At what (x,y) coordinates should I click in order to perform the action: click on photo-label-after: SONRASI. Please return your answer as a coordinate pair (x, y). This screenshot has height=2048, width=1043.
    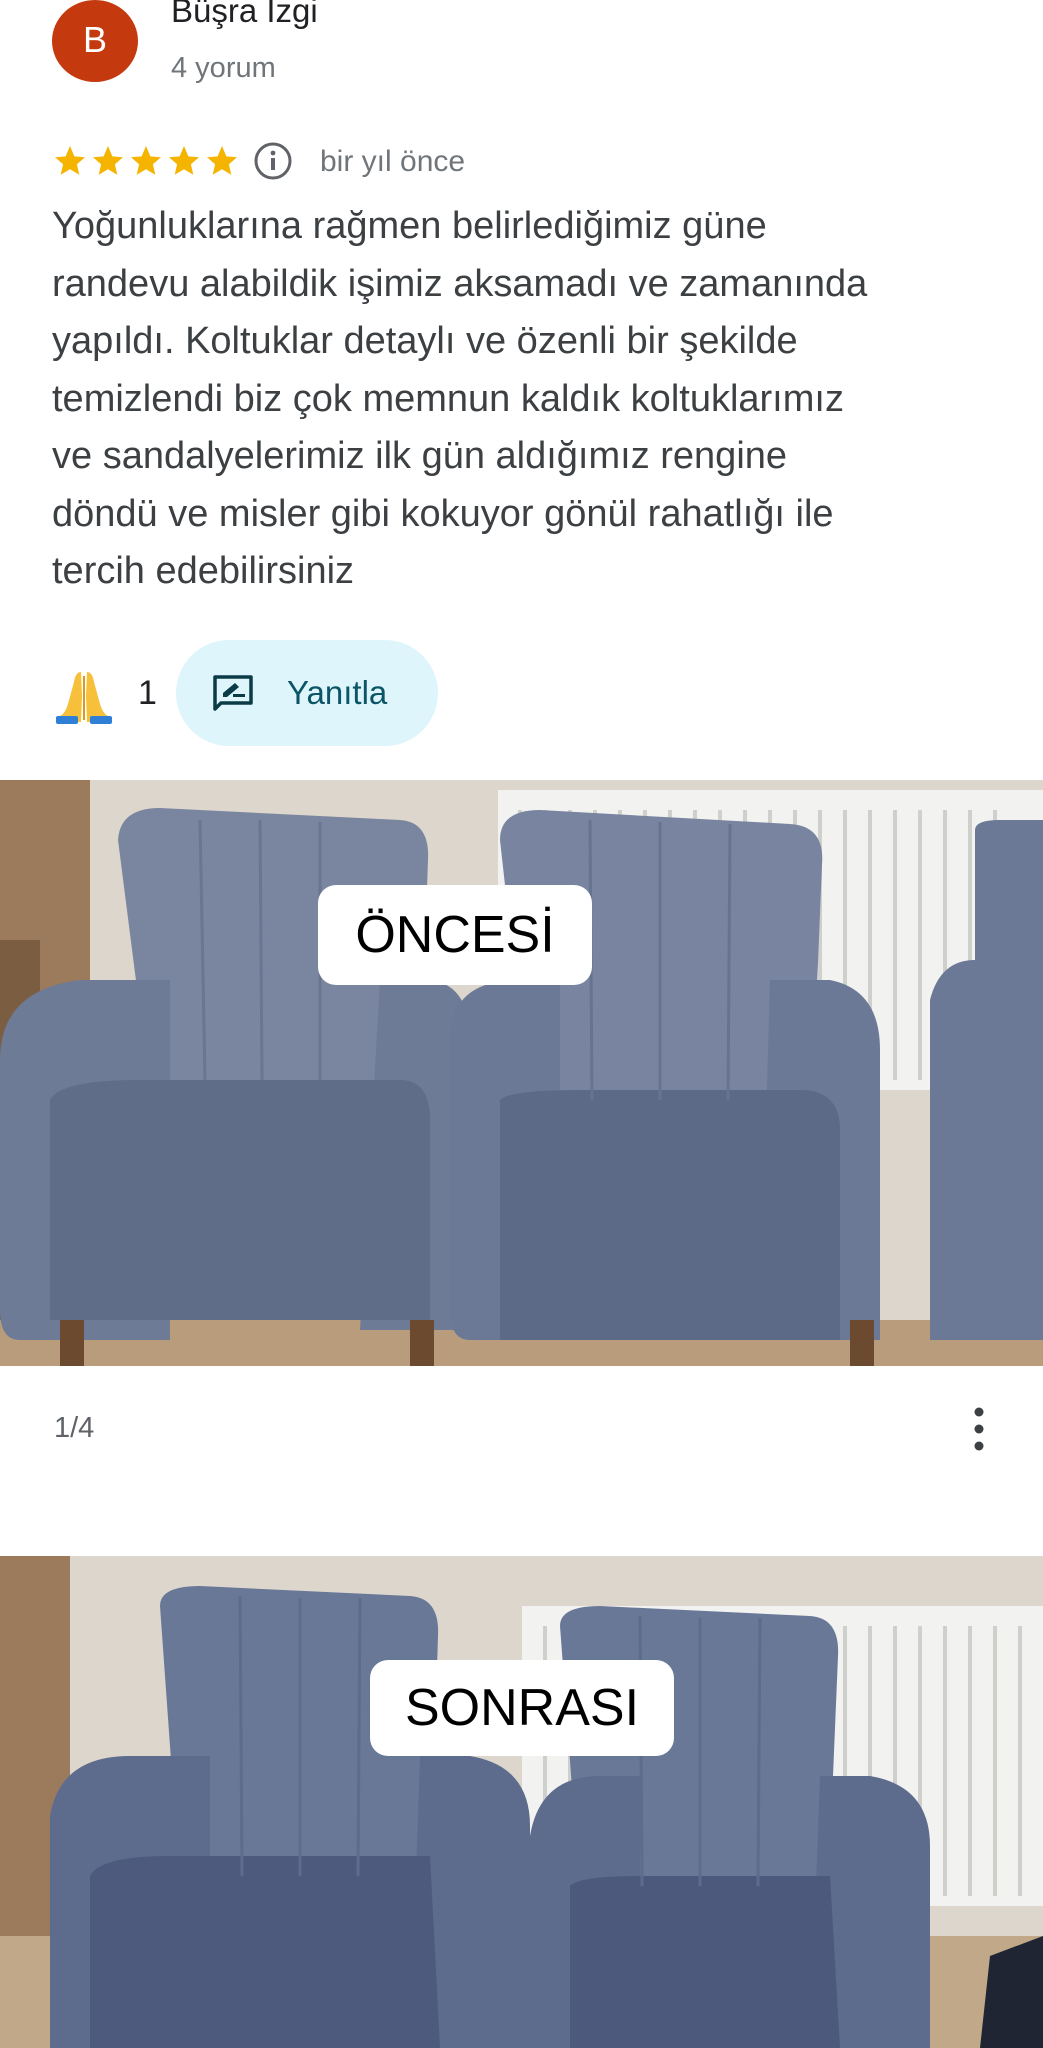
    Looking at the image, I should click on (522, 1708).